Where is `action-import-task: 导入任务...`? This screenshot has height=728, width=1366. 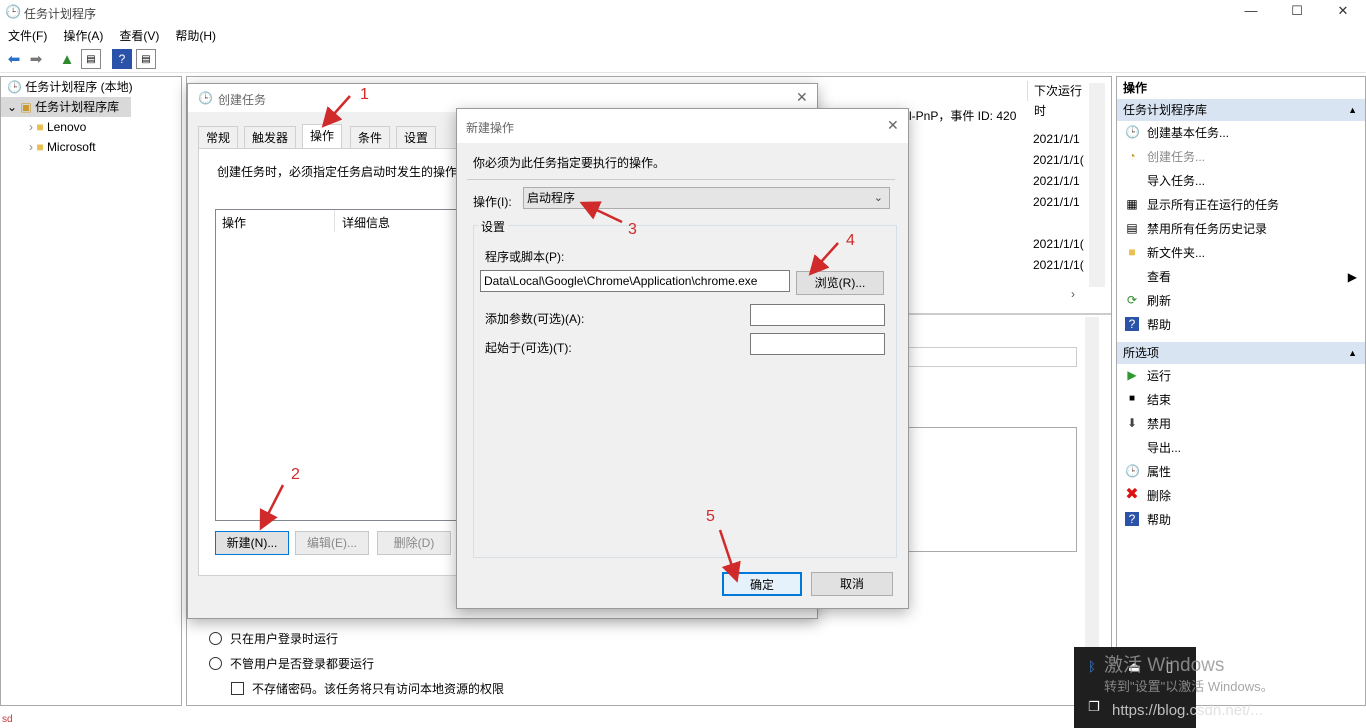 action-import-task: 导入任务... is located at coordinates (1241, 181).